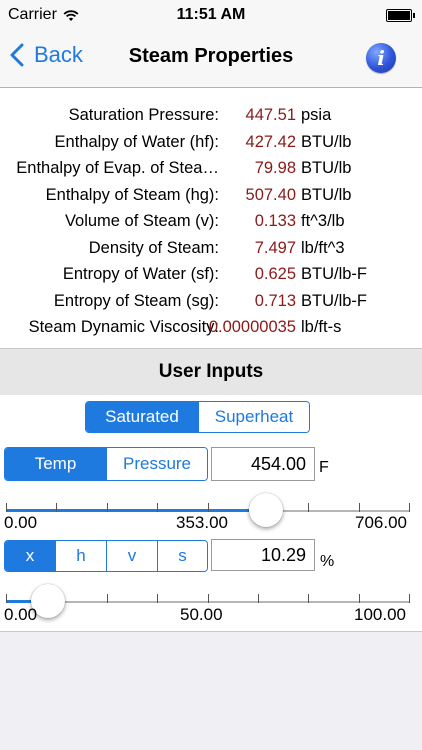 This screenshot has height=750, width=422. I want to click on property-value: 7.497, so click(275, 247).